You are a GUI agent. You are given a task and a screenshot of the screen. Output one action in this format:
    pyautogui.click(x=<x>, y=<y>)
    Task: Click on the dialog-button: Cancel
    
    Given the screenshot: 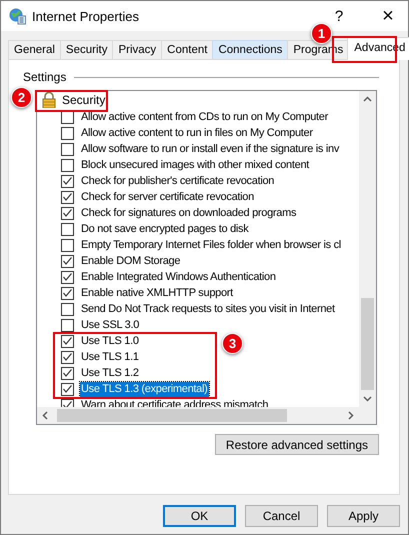 What is the action you would take?
    pyautogui.click(x=281, y=516)
    